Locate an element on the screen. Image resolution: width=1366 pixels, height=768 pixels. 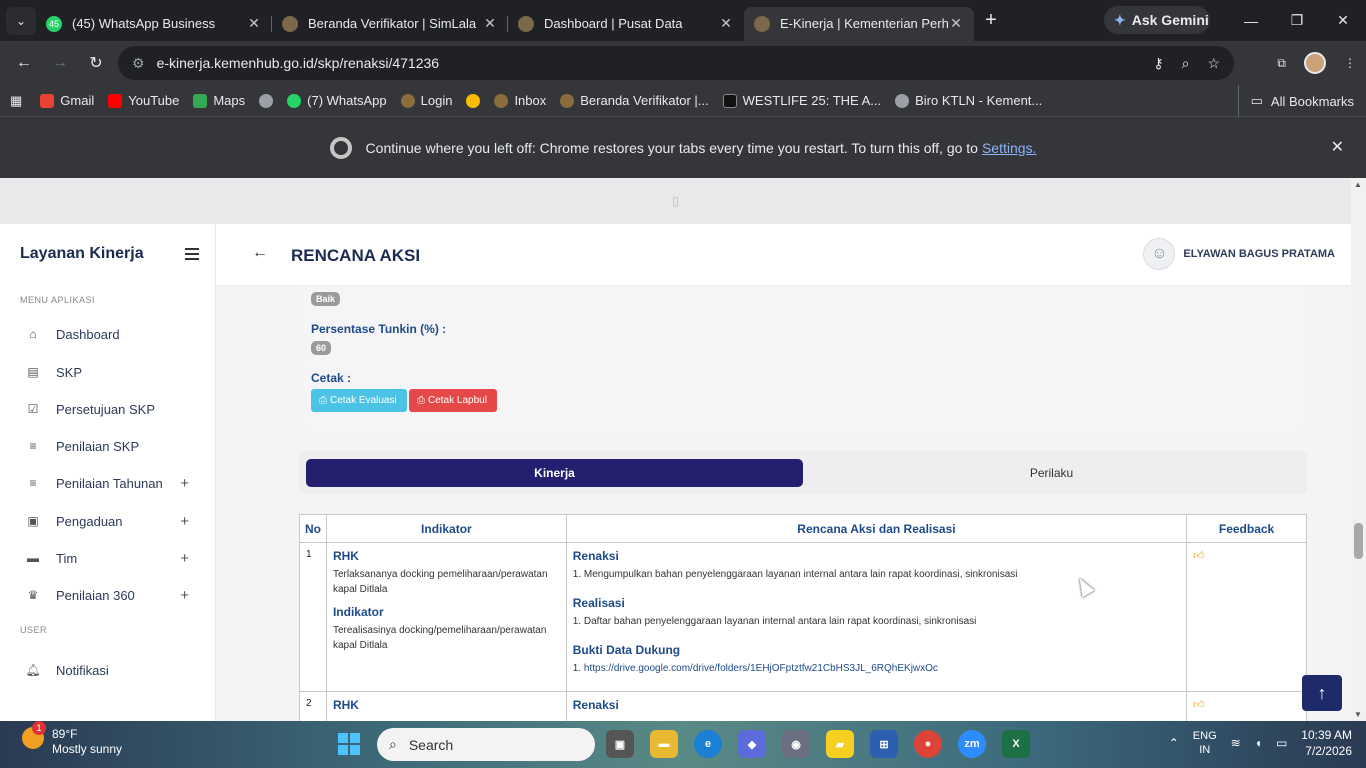
pinwheel-icon is located at coordinates (473, 100).